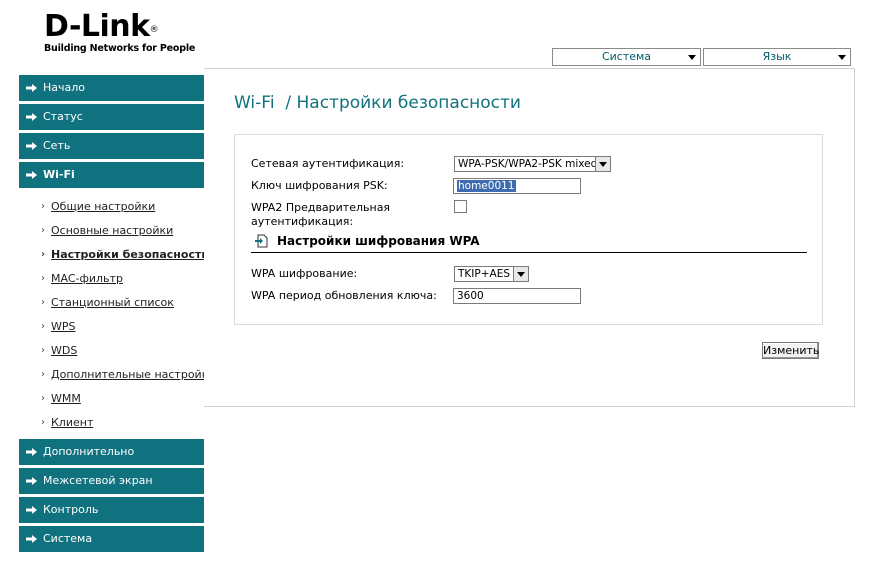  What do you see at coordinates (111, 399) in the screenshot?
I see `submenu-wmm: › WMM` at bounding box center [111, 399].